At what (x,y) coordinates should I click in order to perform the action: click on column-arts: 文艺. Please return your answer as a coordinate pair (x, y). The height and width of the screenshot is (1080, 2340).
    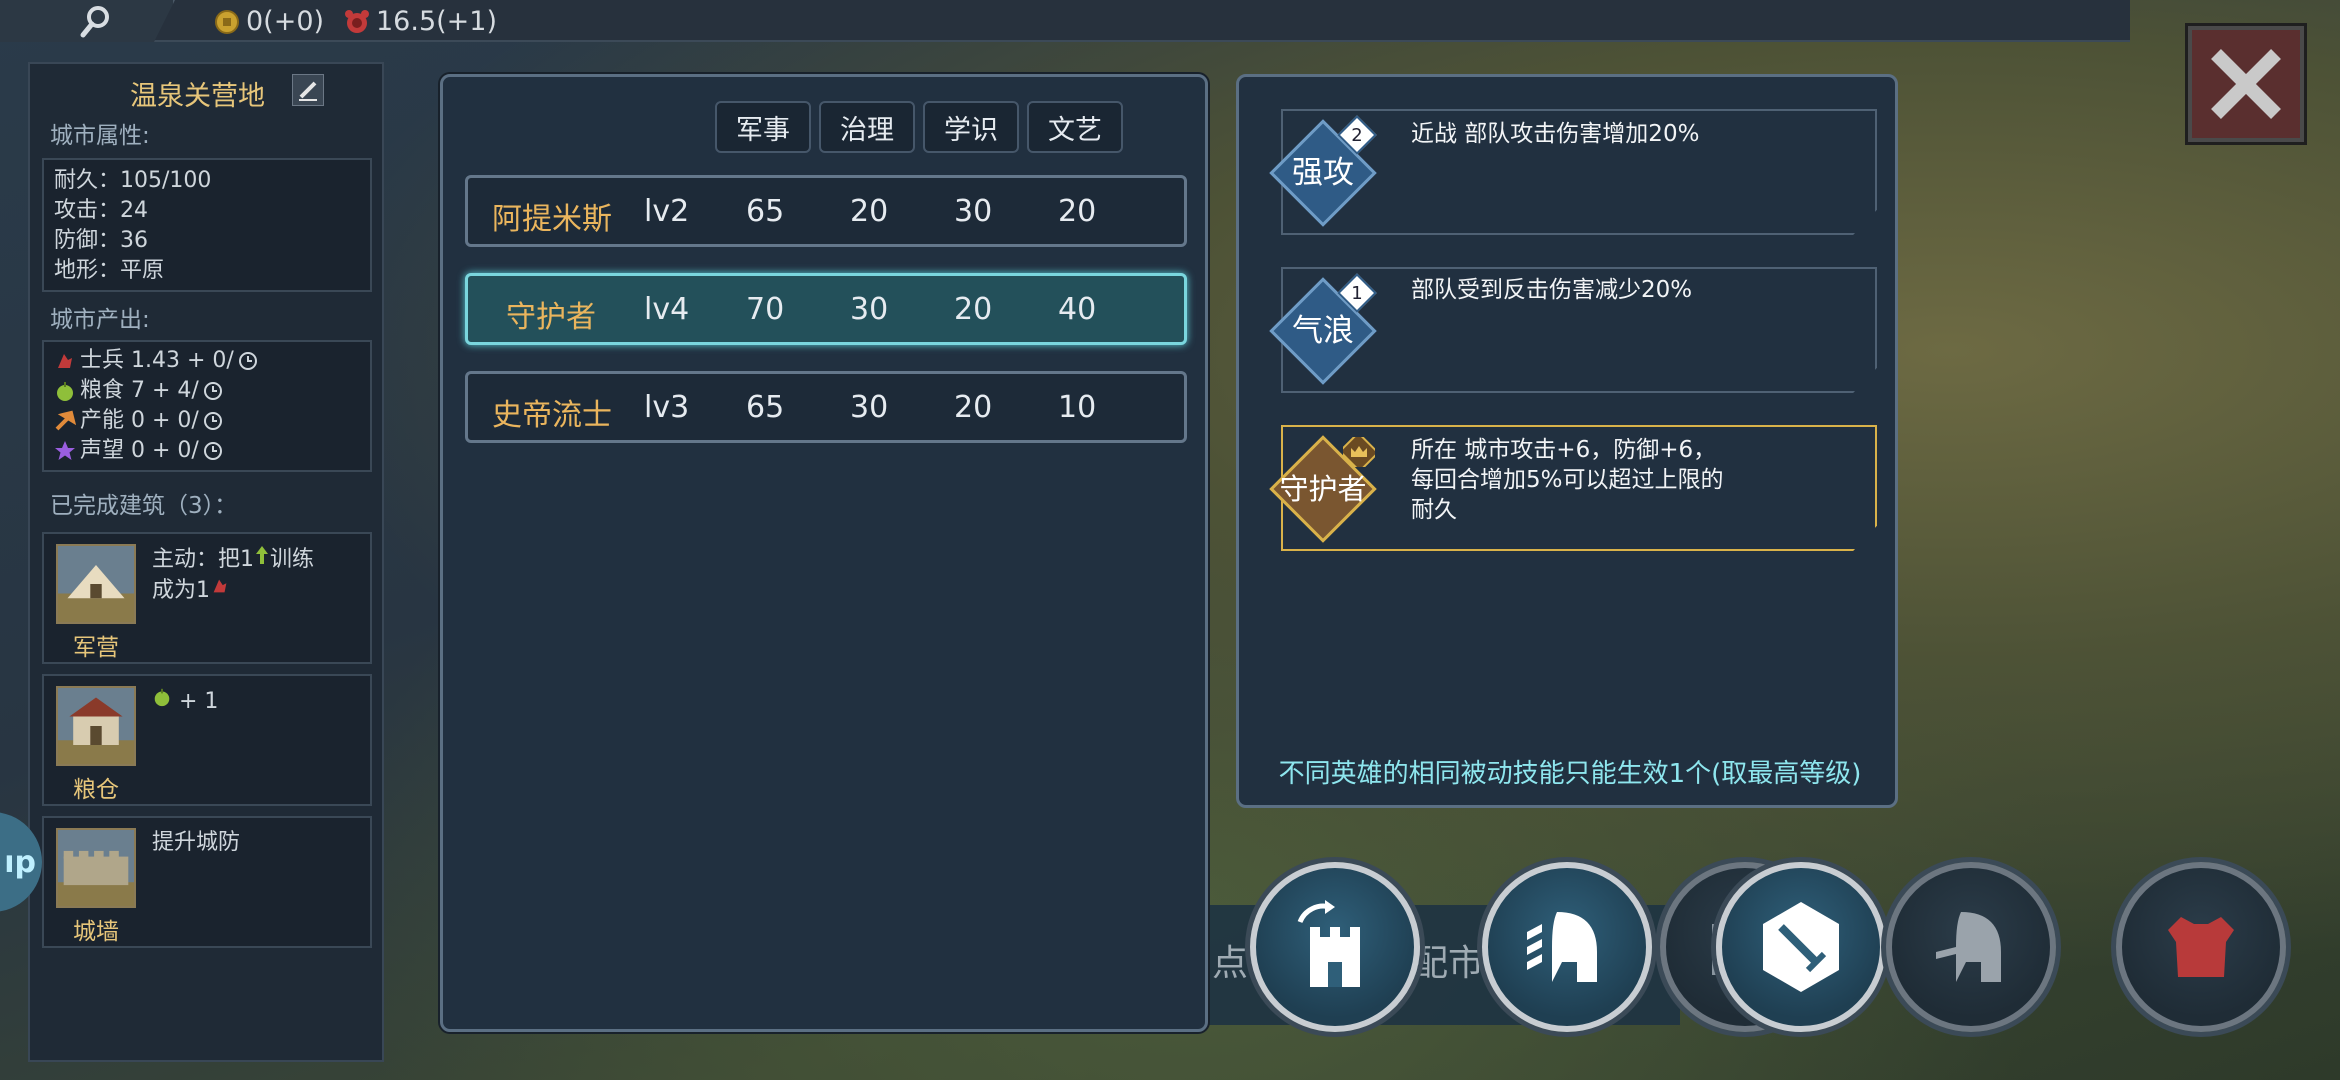
    Looking at the image, I should click on (1075, 127).